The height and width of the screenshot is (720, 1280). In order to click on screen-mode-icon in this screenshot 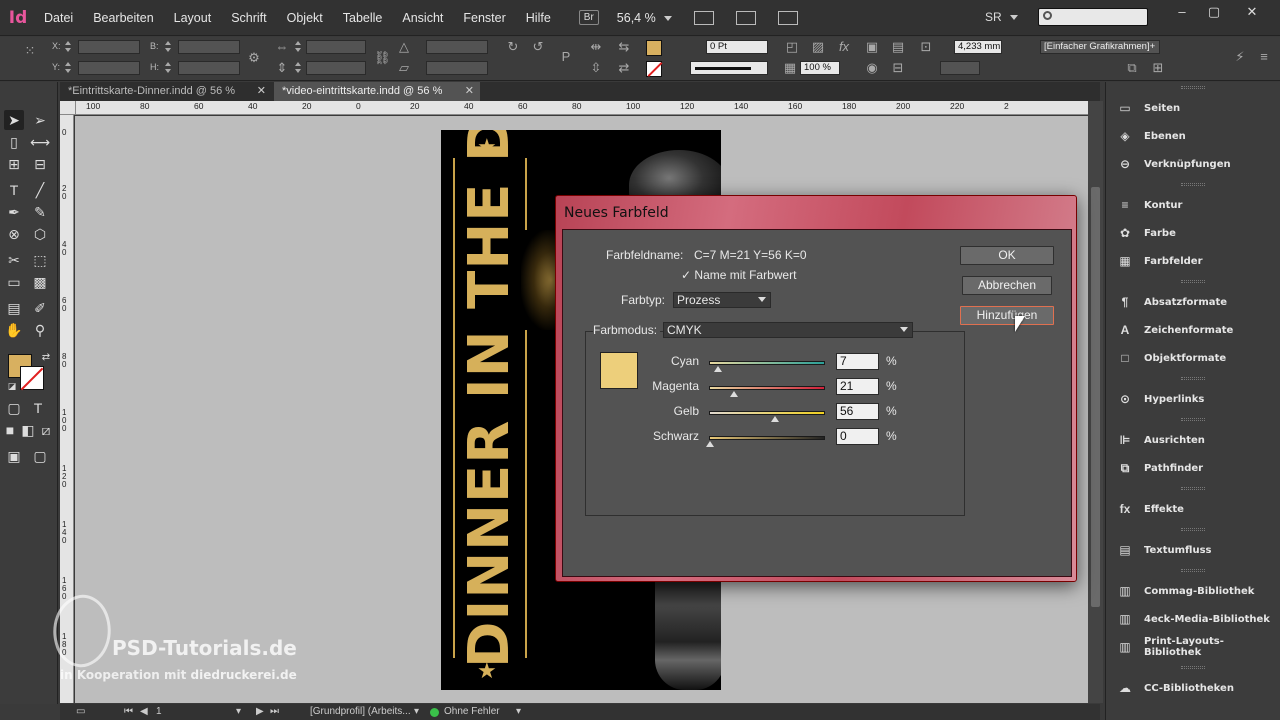, I will do `click(745, 17)`.